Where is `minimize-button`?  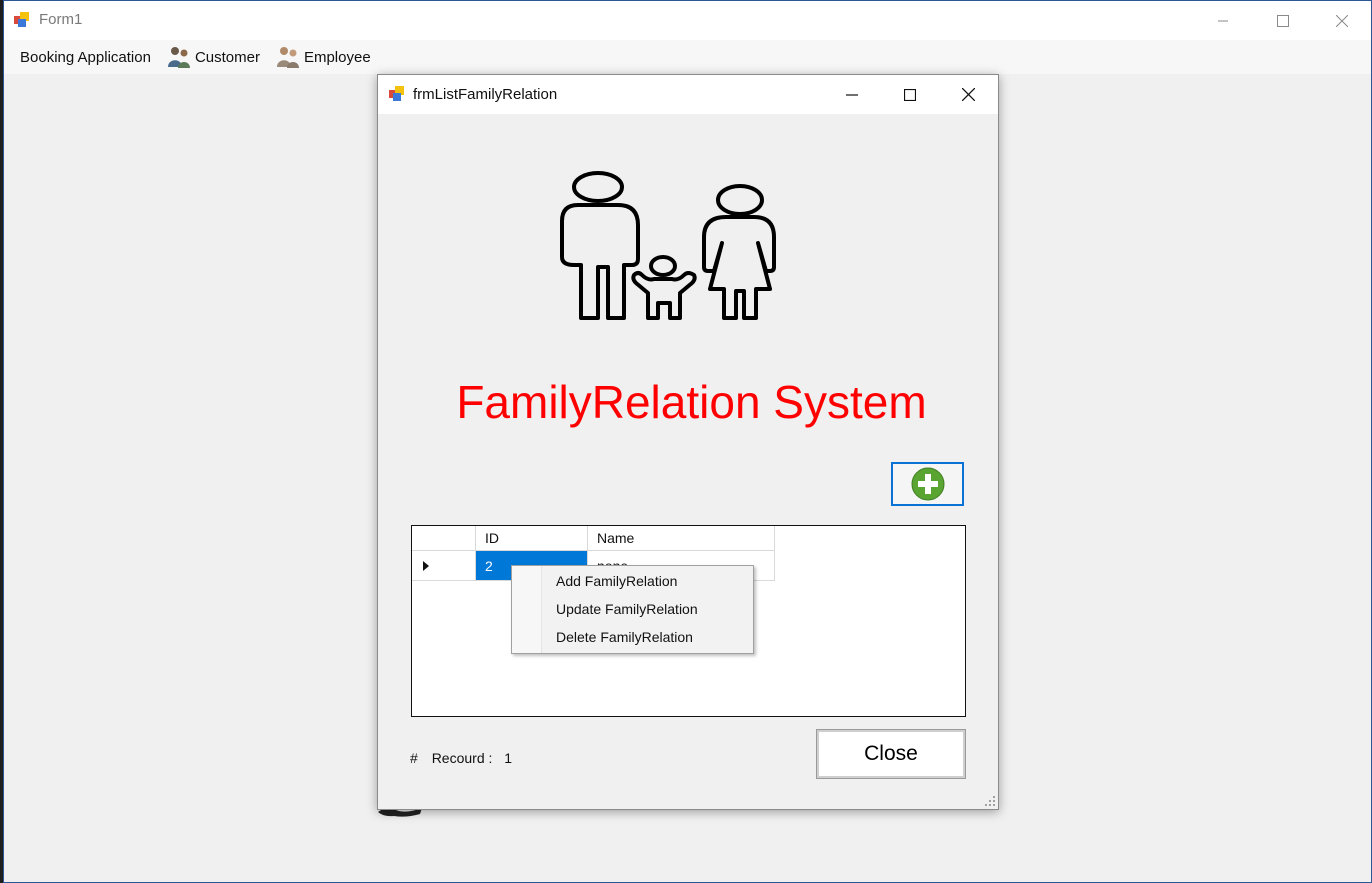
minimize-button is located at coordinates (1223, 20).